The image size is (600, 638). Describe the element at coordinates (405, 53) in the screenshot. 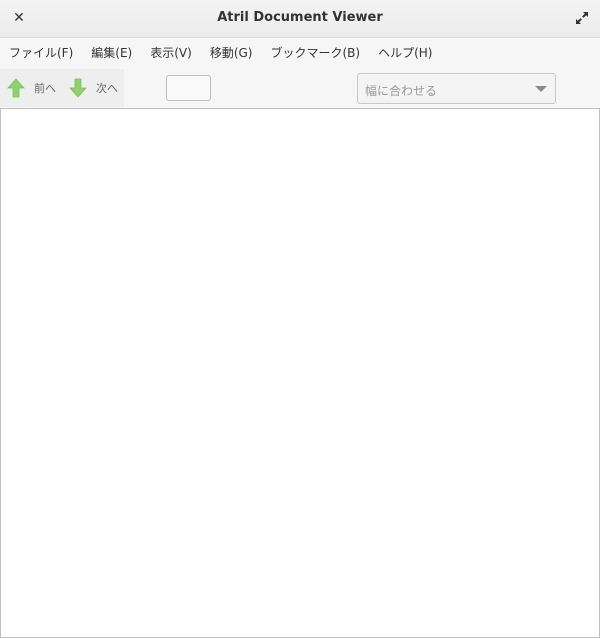

I see `menu-help: ヘルプ(H)` at that location.